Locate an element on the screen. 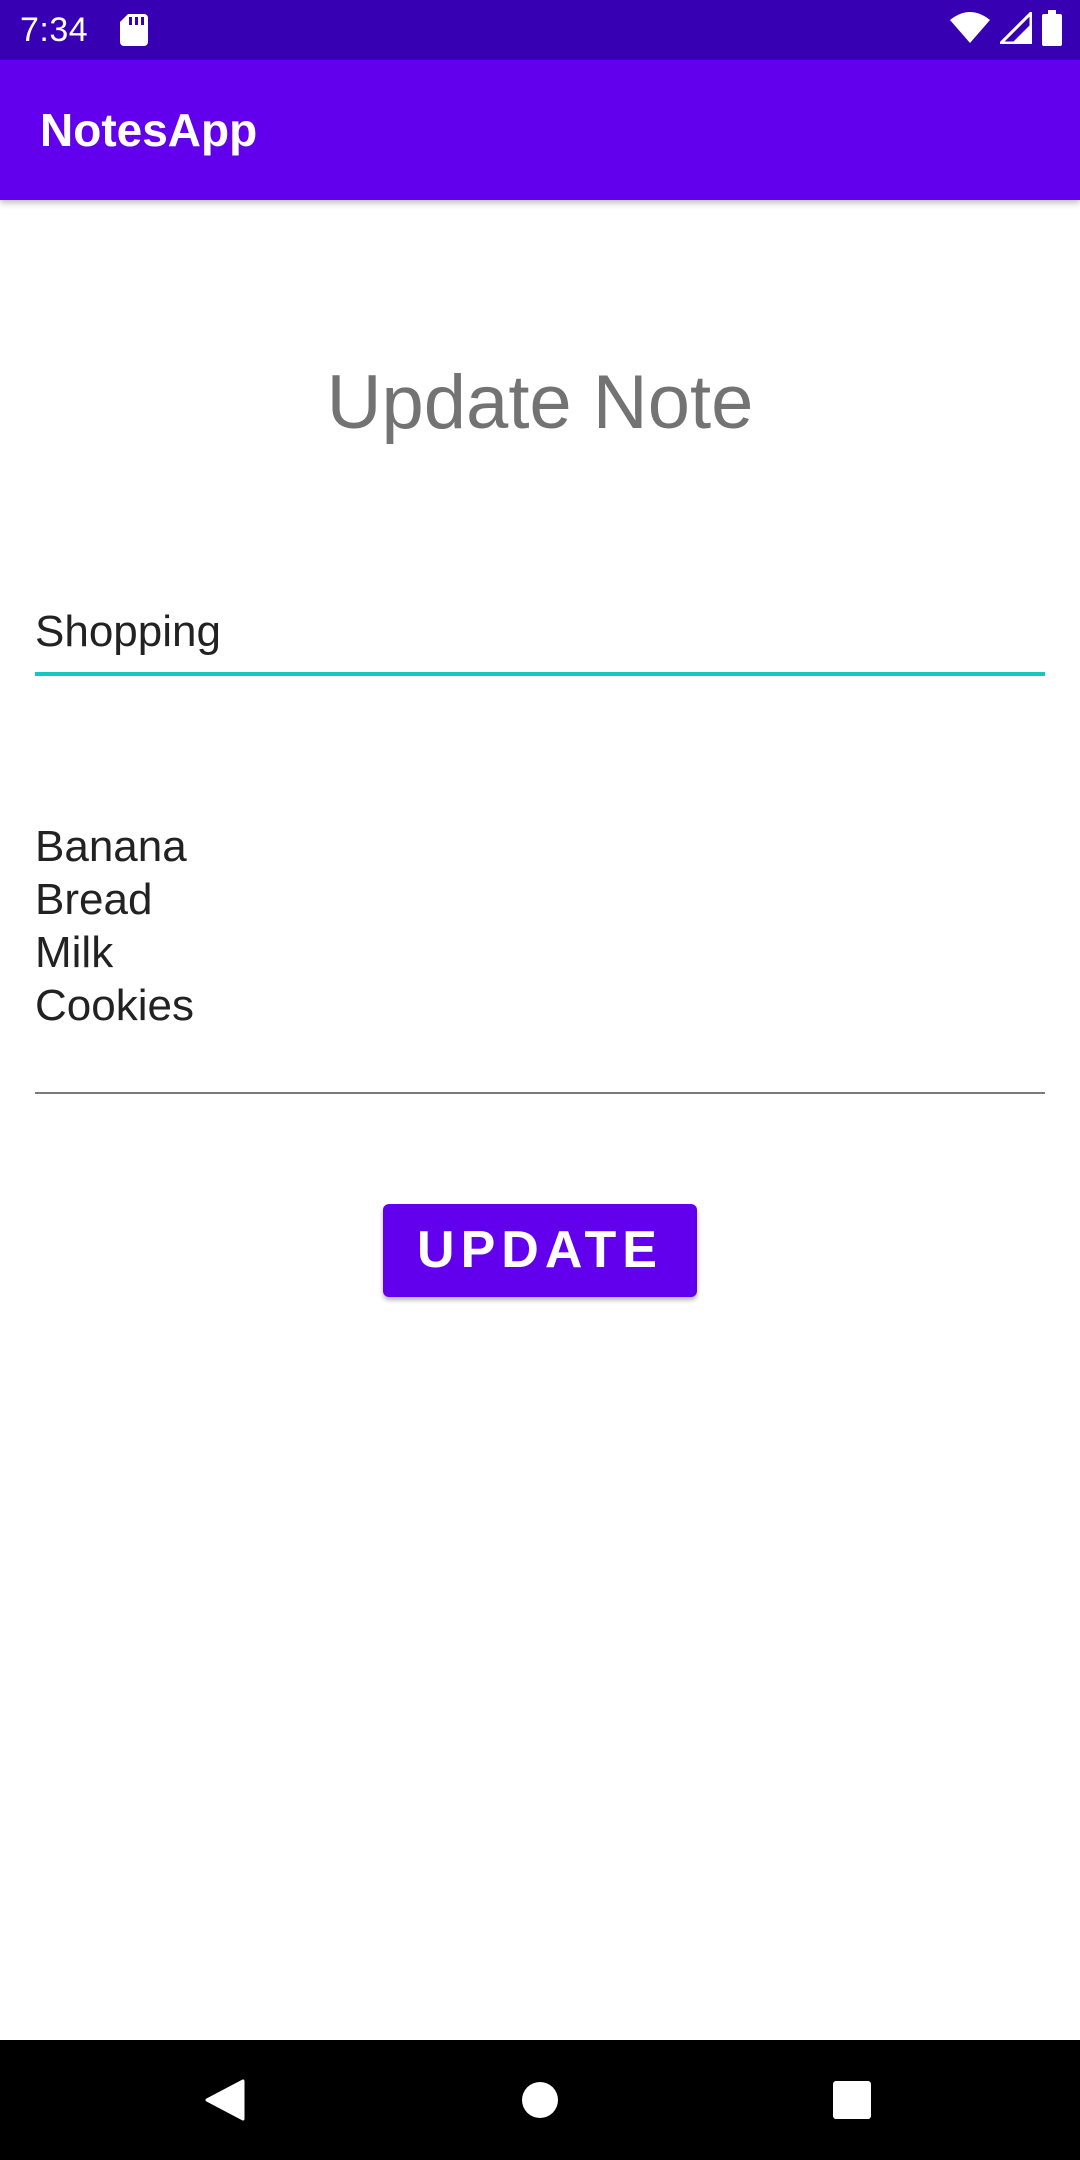 Image resolution: width=1080 pixels, height=2160 pixels. page-title: Update Note is located at coordinates (540, 402).